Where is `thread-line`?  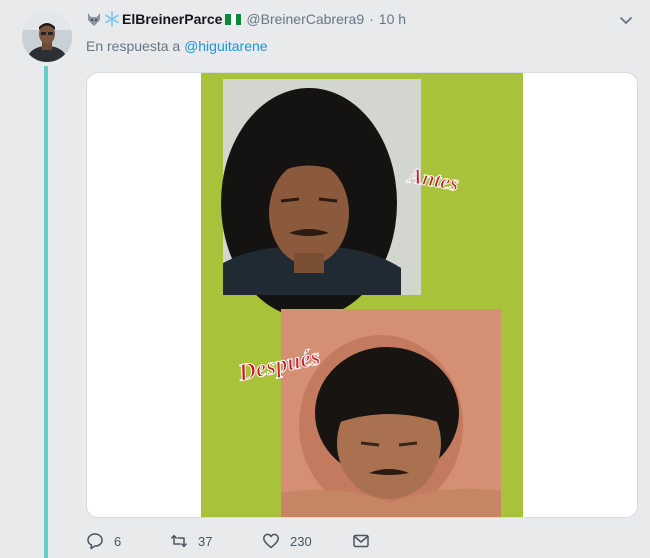
thread-line is located at coordinates (46, 312).